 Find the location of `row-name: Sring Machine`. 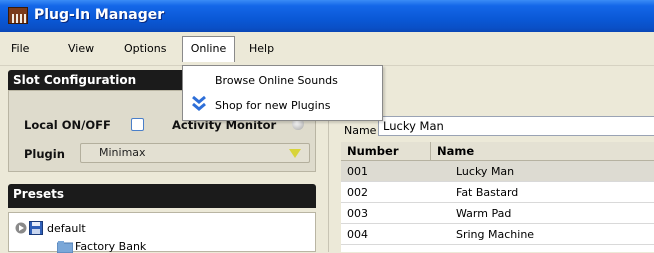

row-name: Sring Machine is located at coordinates (495, 234).